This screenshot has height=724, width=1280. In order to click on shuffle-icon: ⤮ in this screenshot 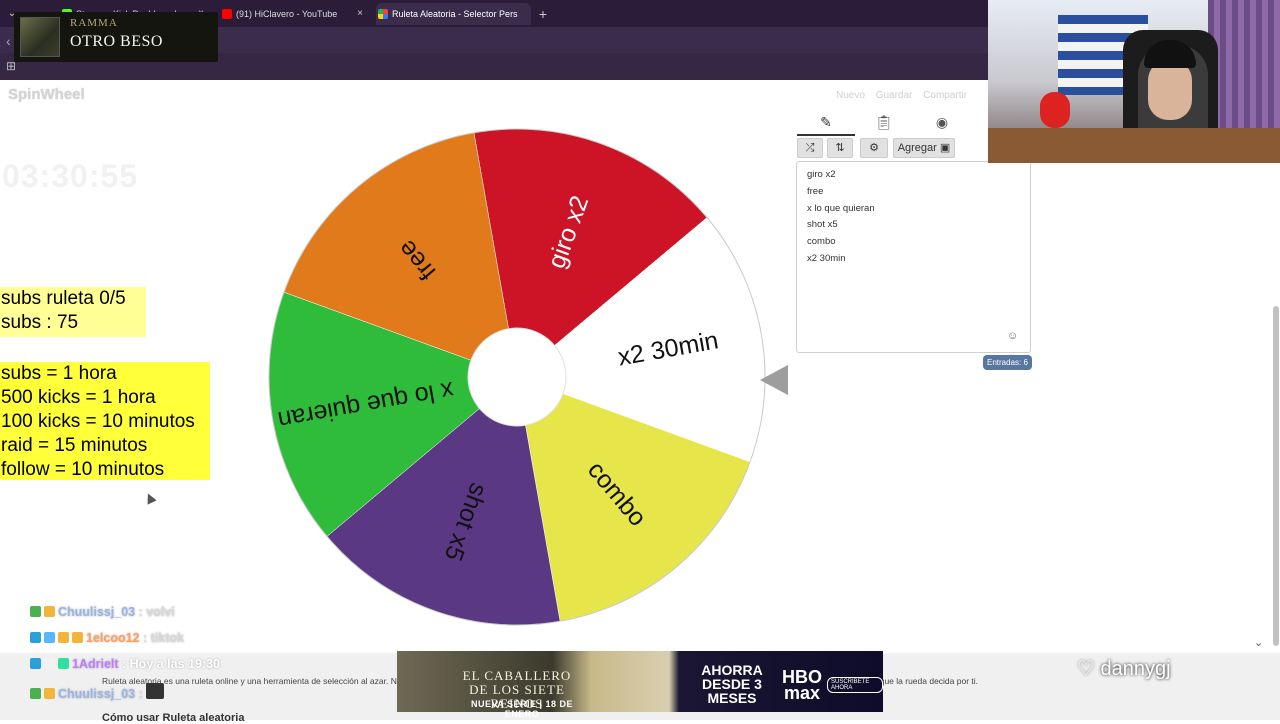, I will do `click(810, 148)`.